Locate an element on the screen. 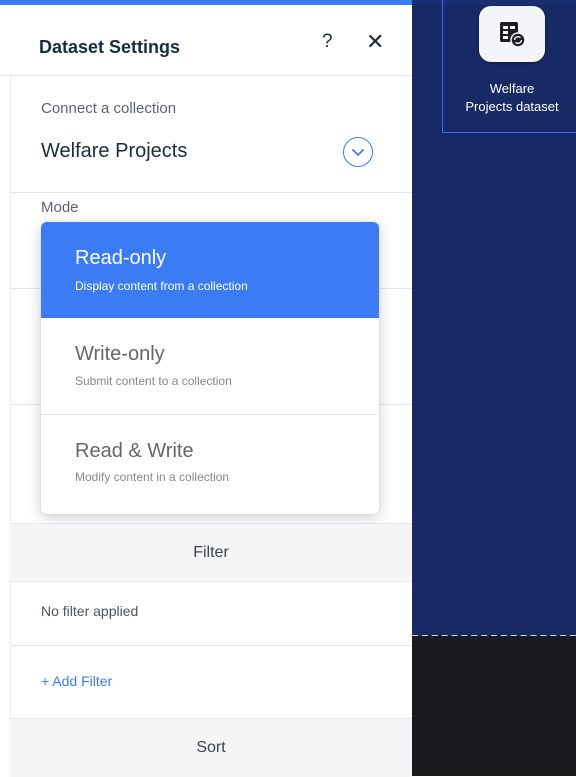  help-icon: ? is located at coordinates (327, 42).